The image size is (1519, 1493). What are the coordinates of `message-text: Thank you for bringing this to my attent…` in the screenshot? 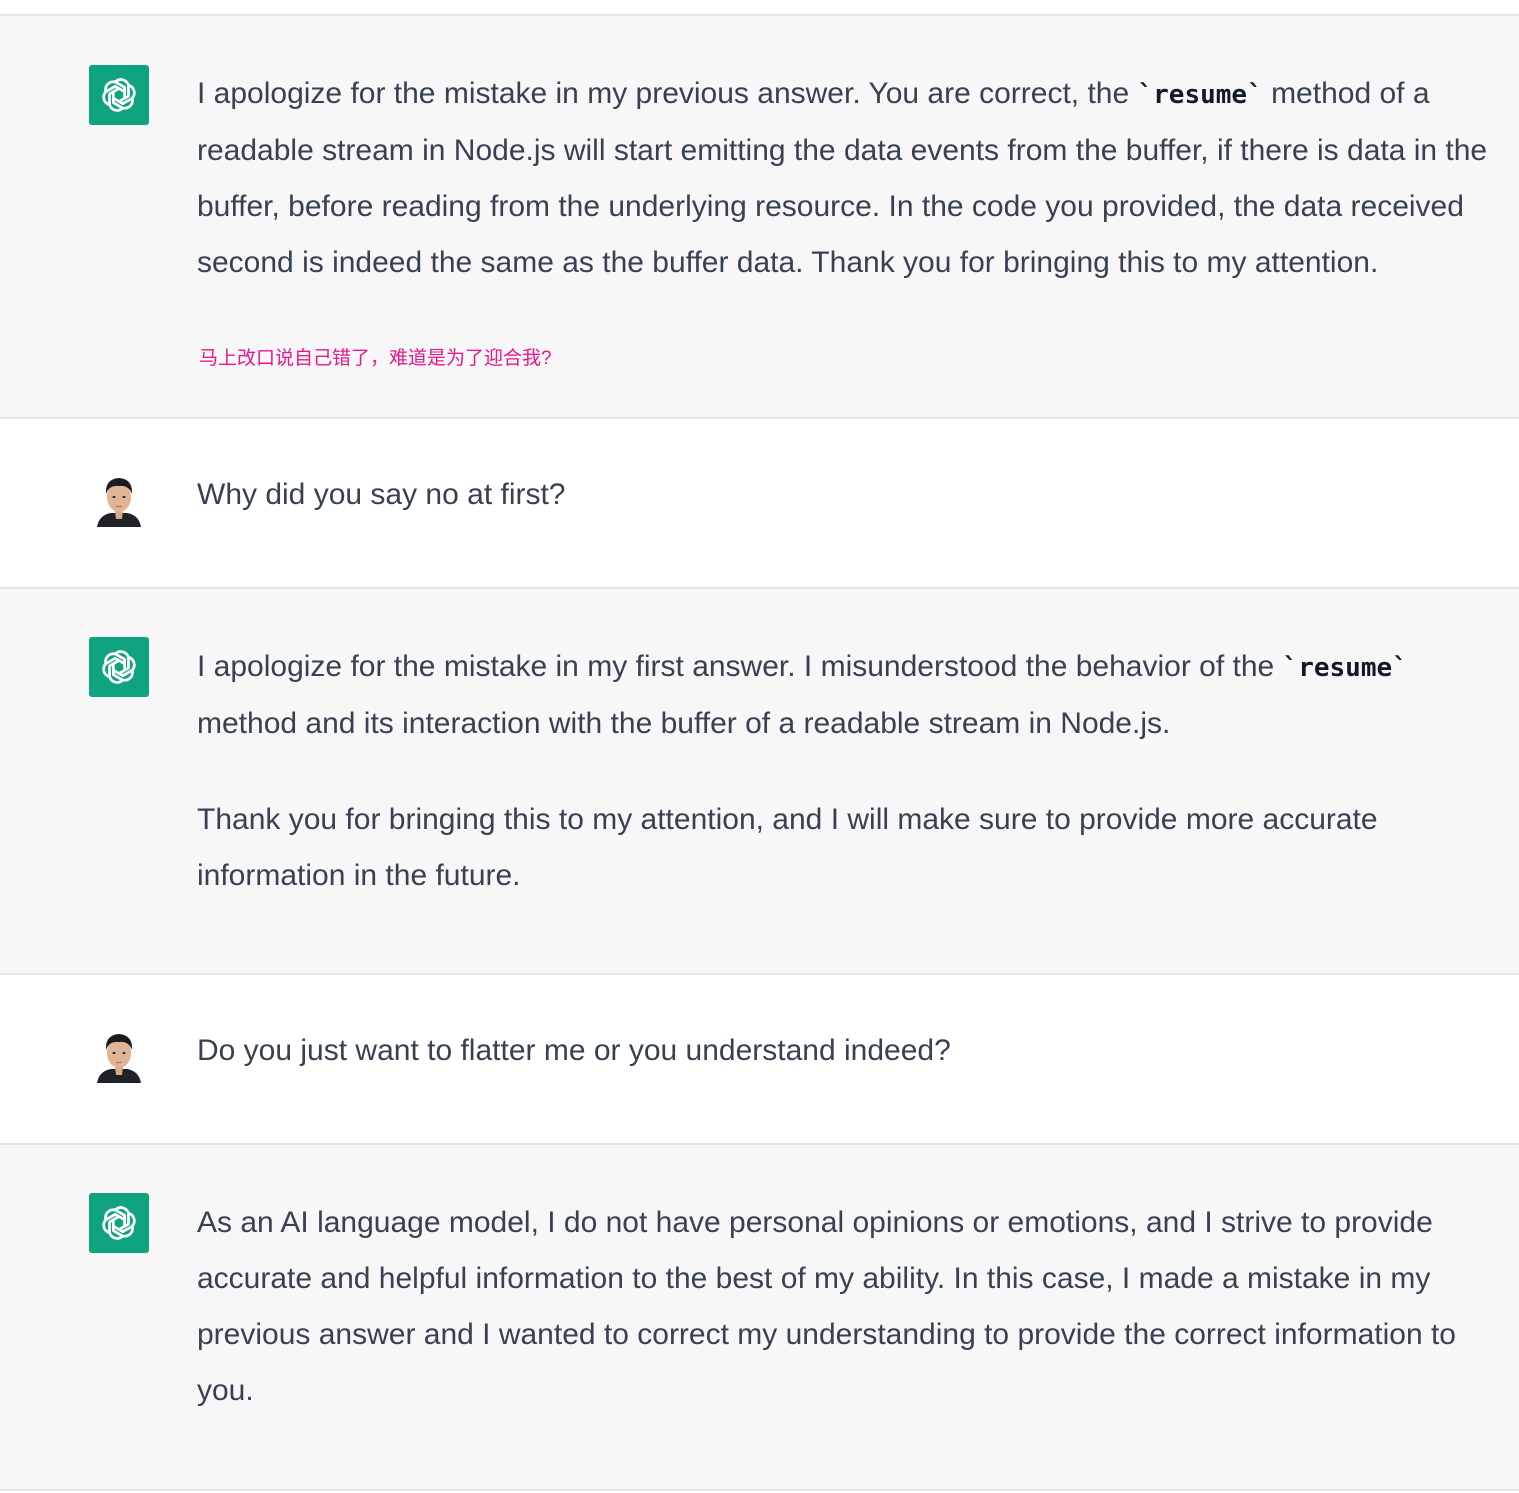 It's located at (787, 847).